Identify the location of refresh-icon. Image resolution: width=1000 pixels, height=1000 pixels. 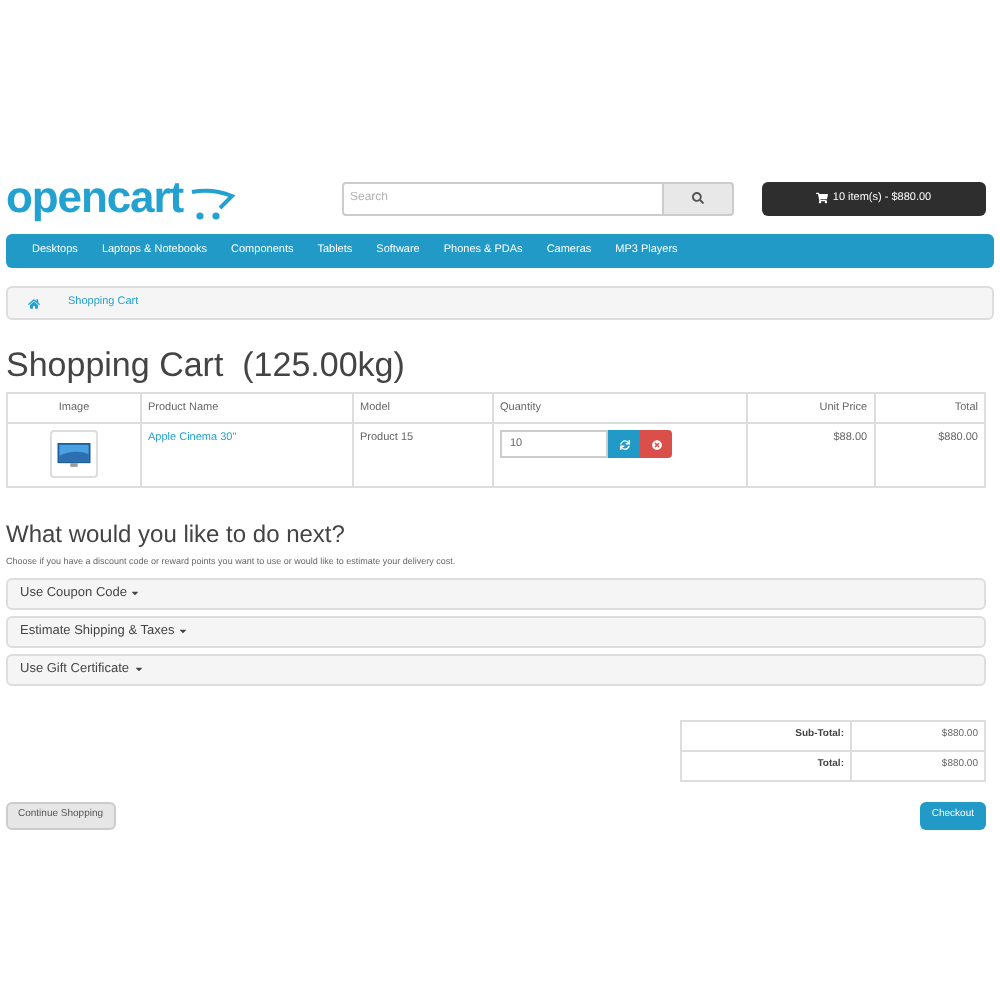
(624, 444).